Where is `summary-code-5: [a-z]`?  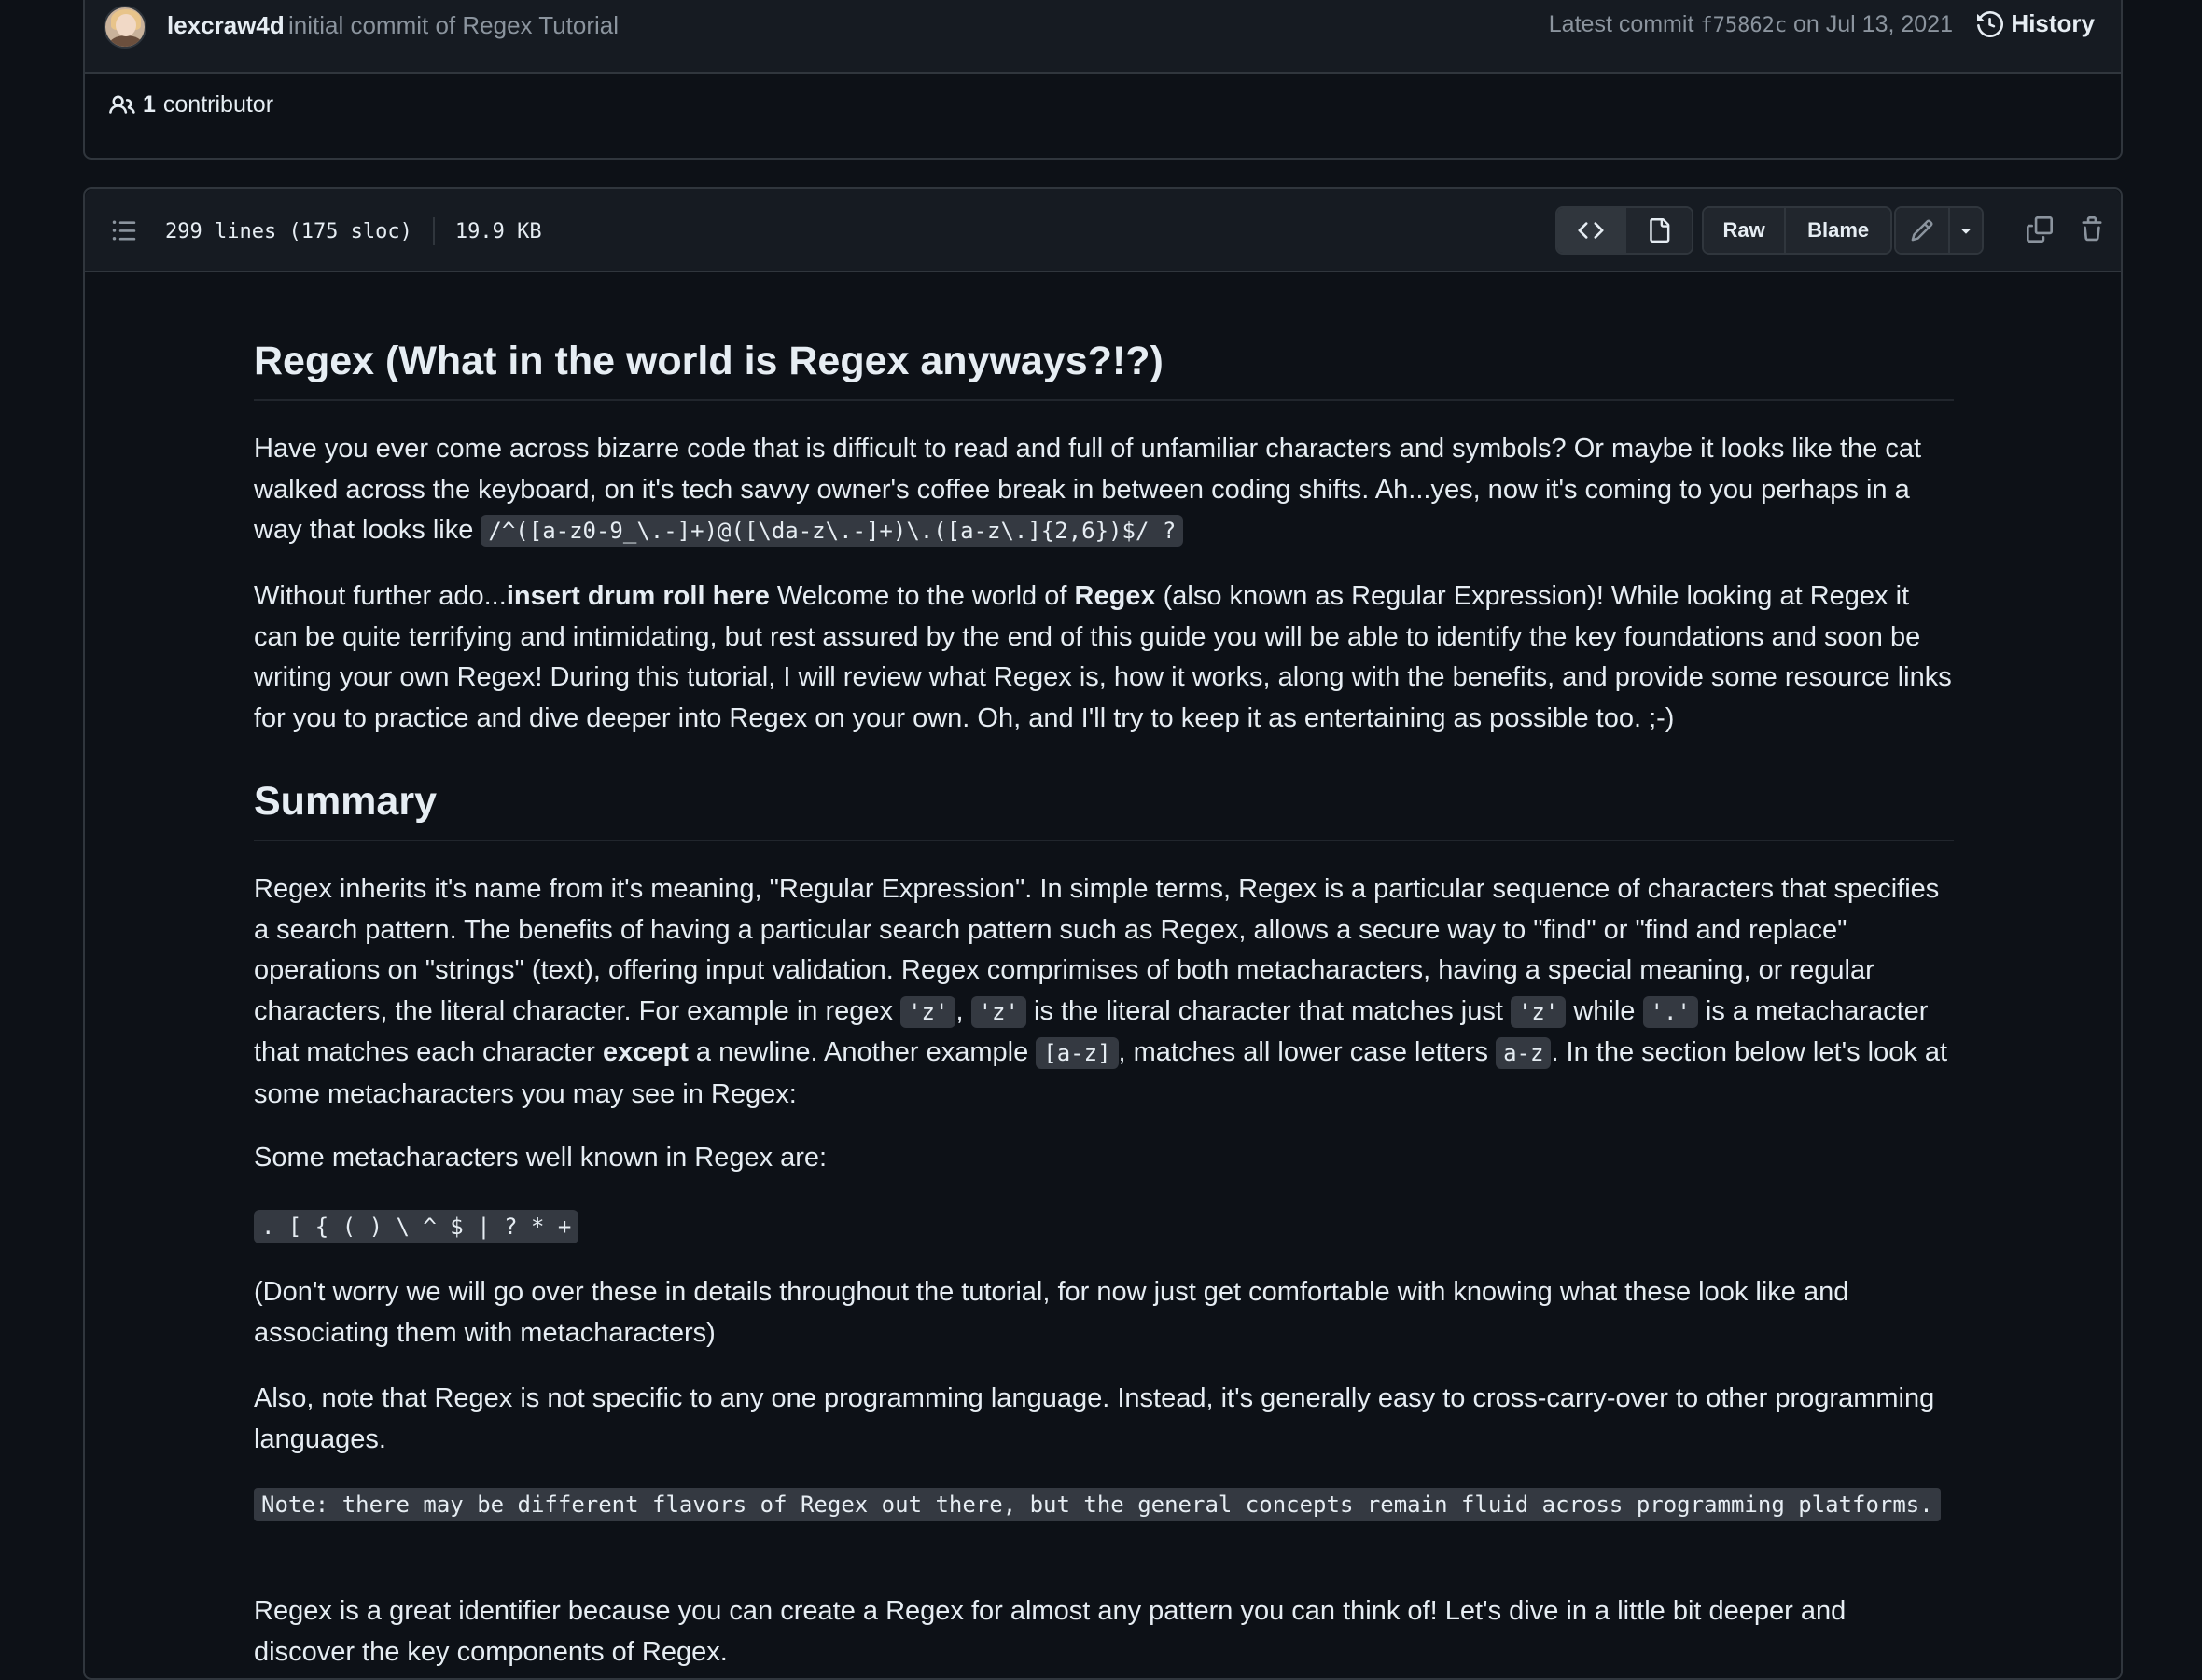 summary-code-5: [a-z] is located at coordinates (1077, 1053).